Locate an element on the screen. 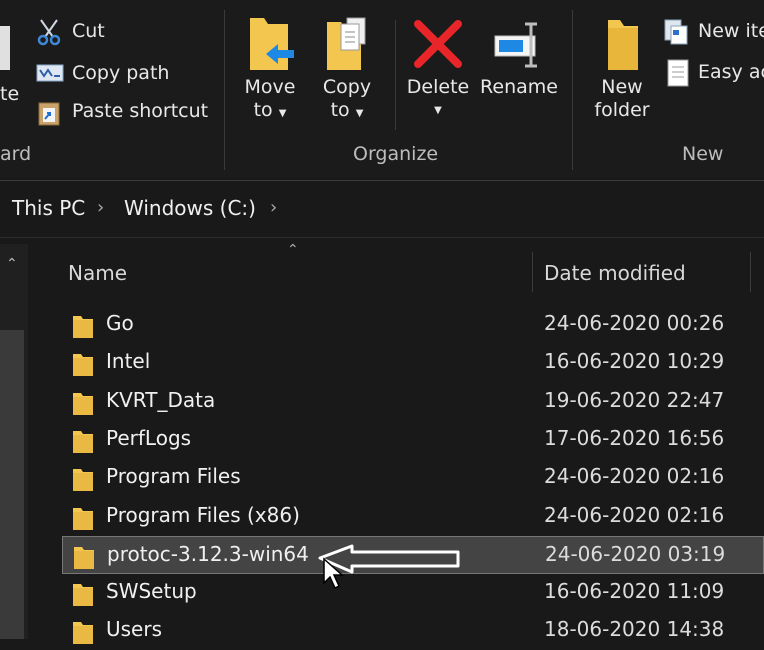 This screenshot has width=764, height=650. file-name: PerfLogs is located at coordinates (149, 438).